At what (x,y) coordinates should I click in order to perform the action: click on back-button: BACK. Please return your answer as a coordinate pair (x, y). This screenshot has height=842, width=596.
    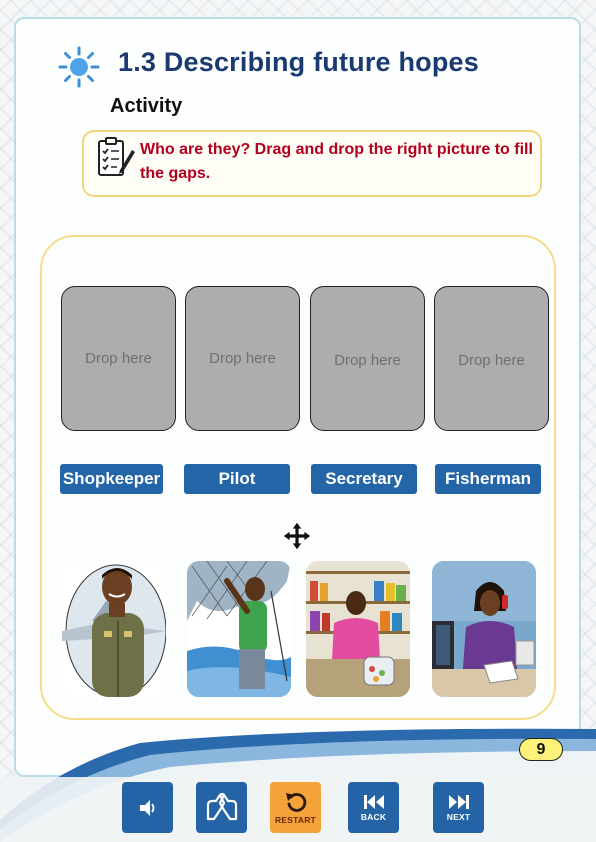
    Looking at the image, I should click on (373, 807).